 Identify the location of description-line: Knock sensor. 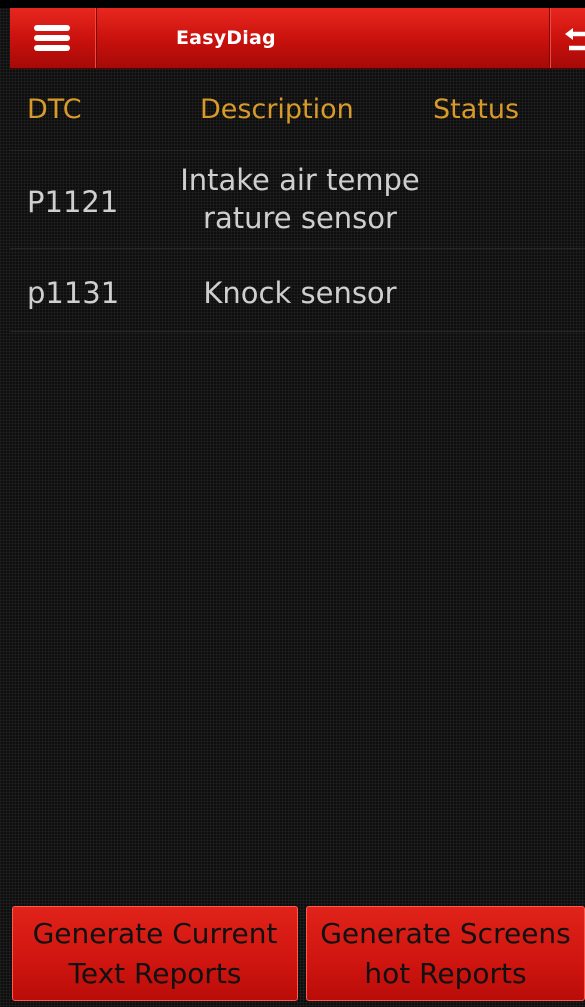
(300, 293).